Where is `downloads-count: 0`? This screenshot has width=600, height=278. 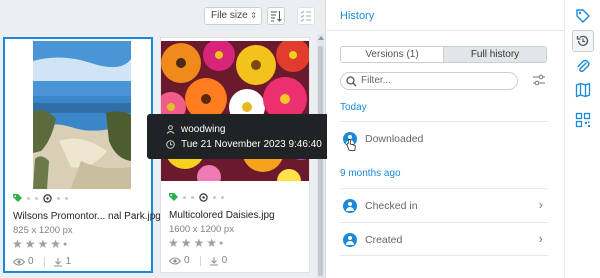 downloads-count: 0 is located at coordinates (224, 260).